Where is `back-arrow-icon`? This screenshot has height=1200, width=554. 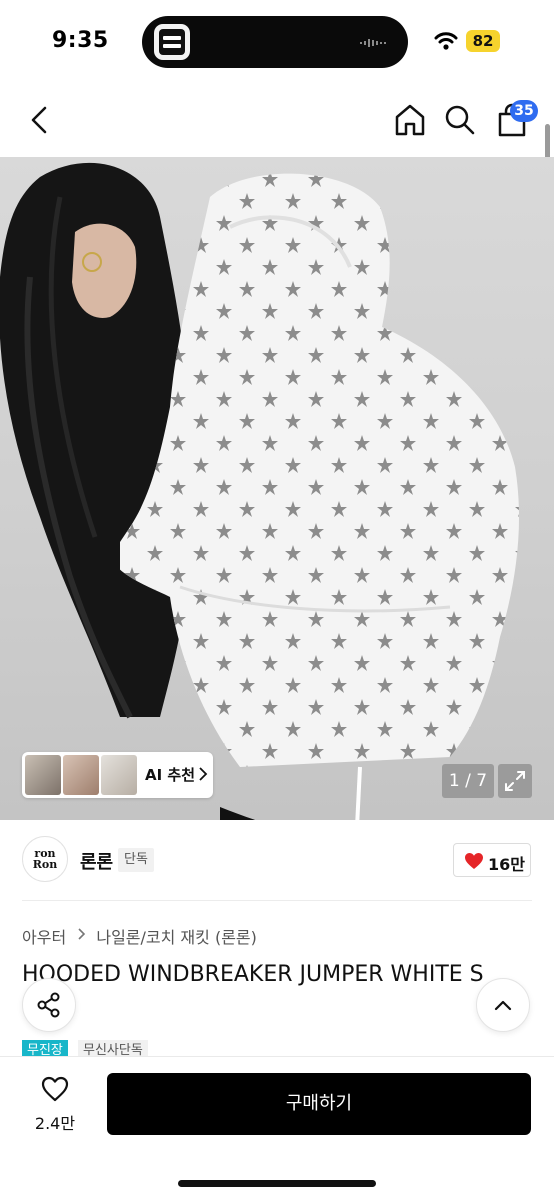 back-arrow-icon is located at coordinates (40, 120).